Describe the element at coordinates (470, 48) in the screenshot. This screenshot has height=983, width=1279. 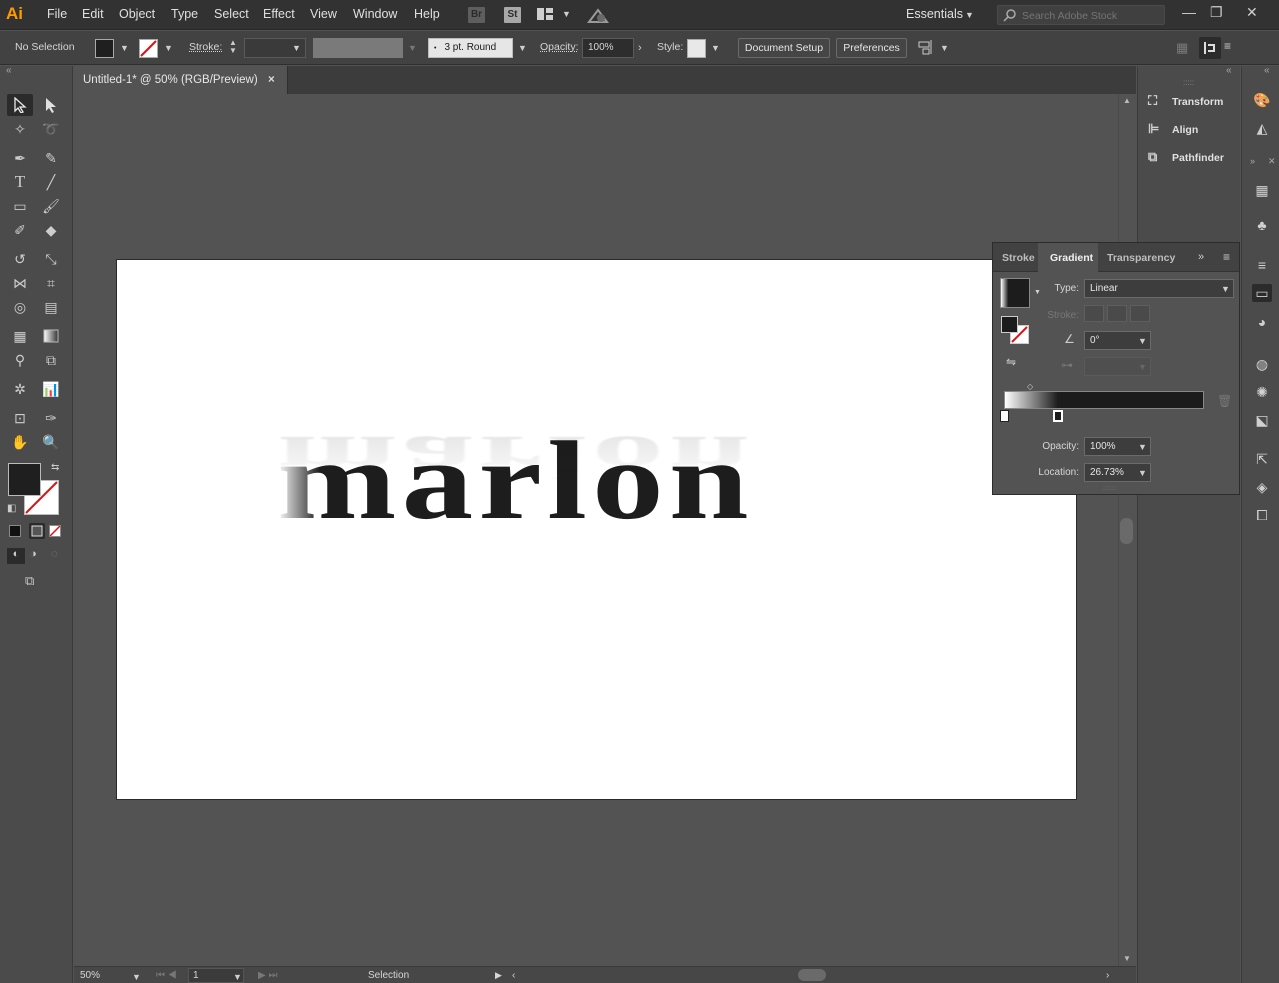
I see `brush-definition: • 3 pt. Round` at that location.